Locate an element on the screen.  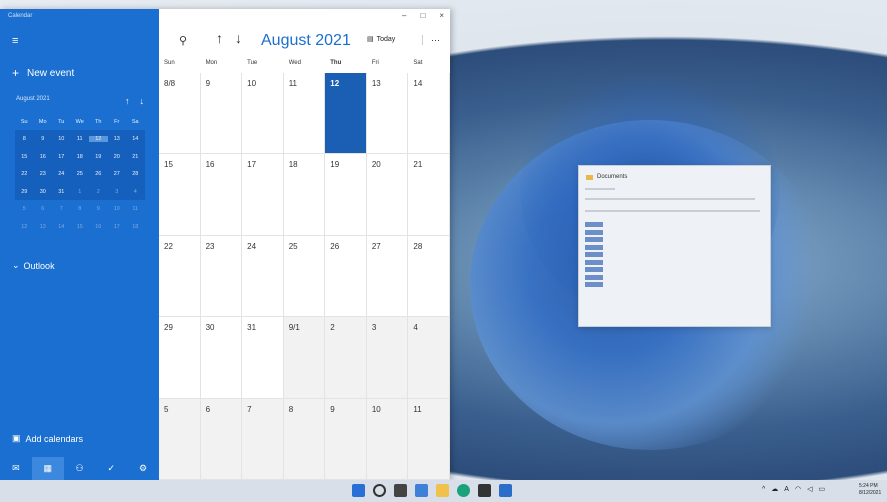
wifi-icon: ◠ is located at coordinates (798, 489).